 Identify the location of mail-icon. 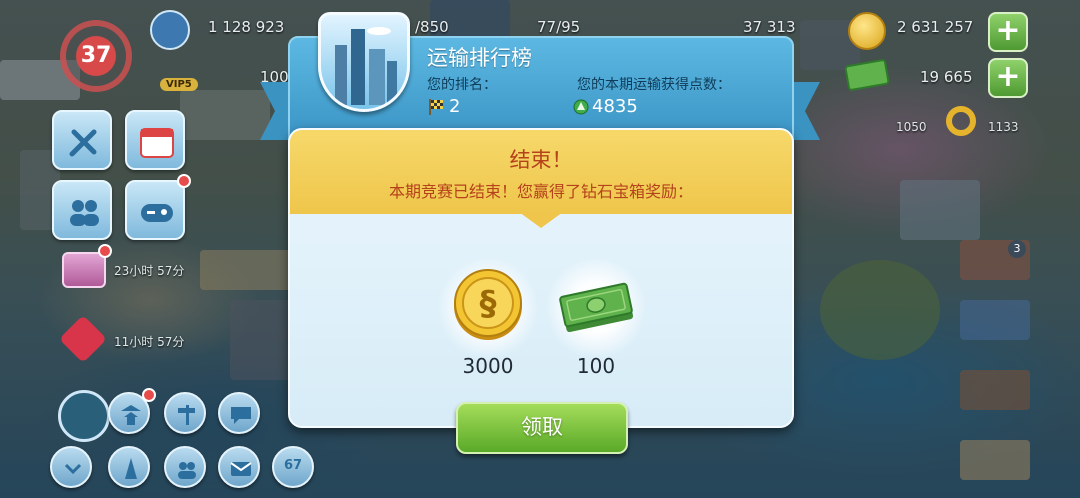
(241, 469).